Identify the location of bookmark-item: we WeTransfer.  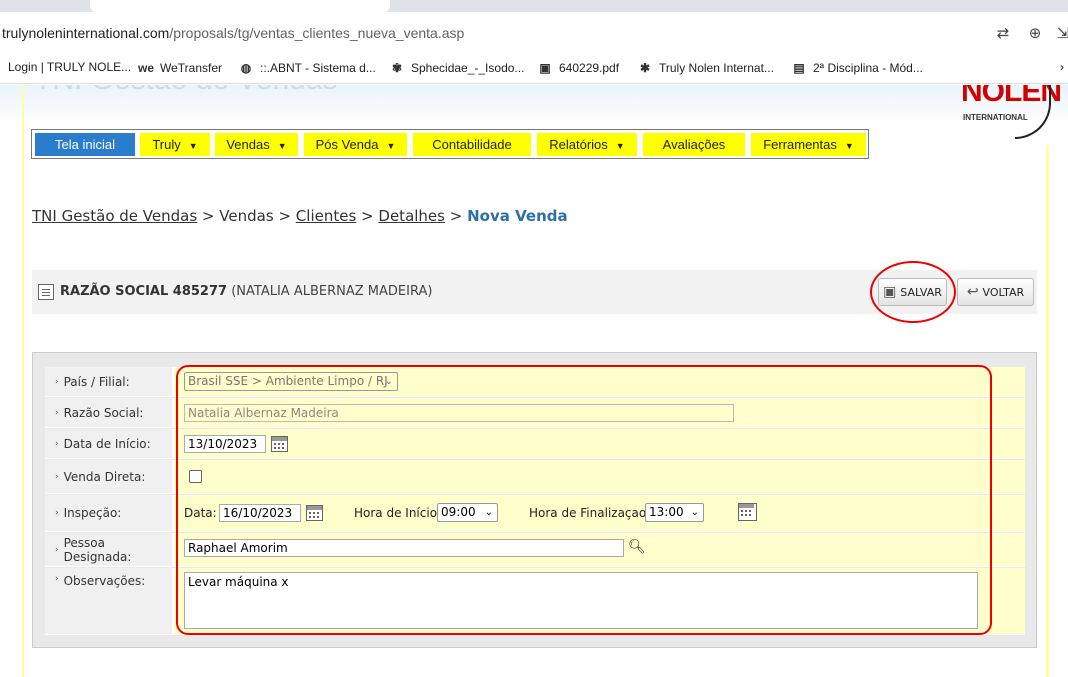
(180, 68).